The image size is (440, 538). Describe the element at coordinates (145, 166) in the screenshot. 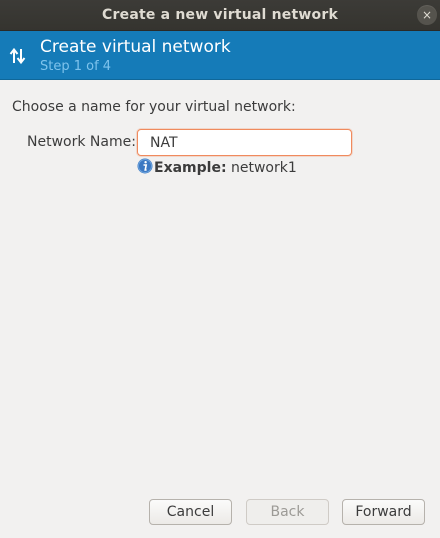

I see `info-icon` at that location.